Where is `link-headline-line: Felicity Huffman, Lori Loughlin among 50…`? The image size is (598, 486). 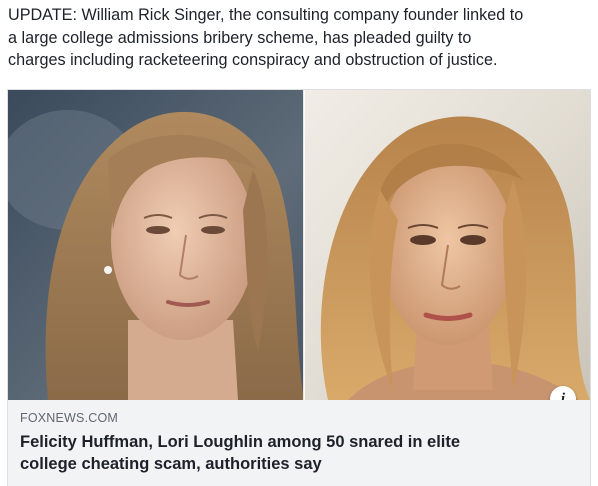 link-headline-line: Felicity Huffman, Lori Loughlin among 50… is located at coordinates (240, 442).